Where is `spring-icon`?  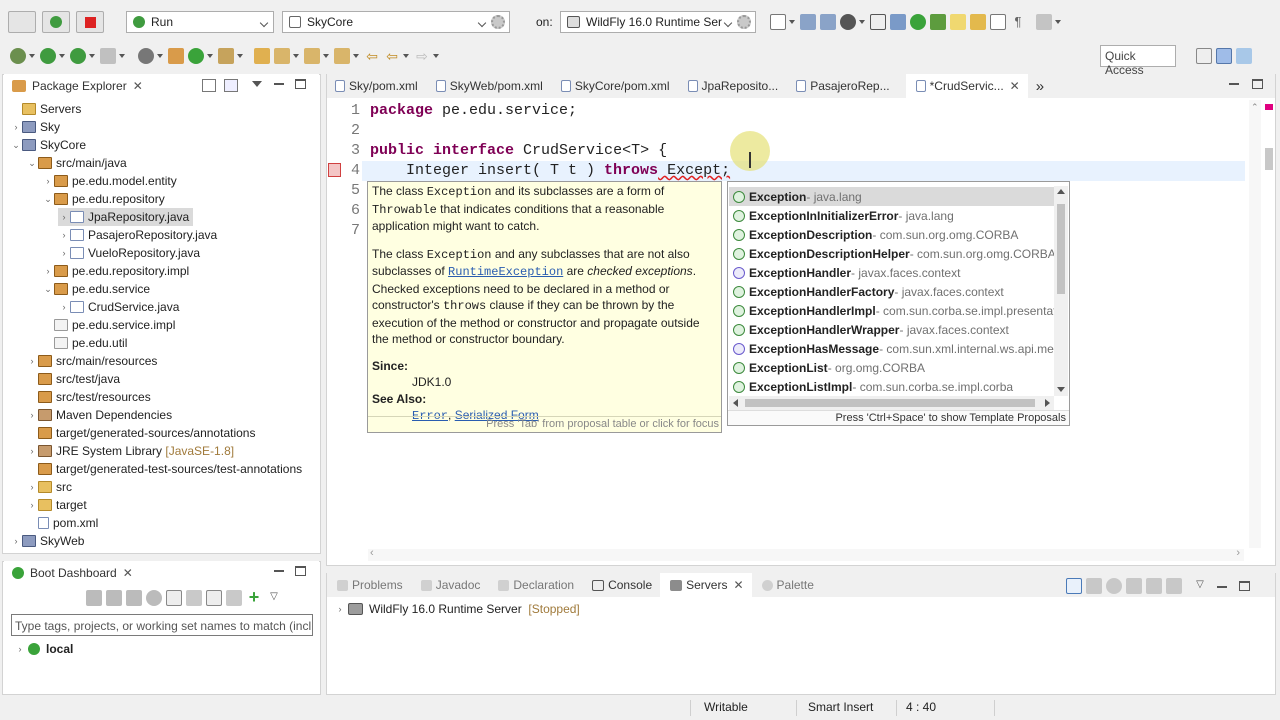 spring-icon is located at coordinates (938, 22).